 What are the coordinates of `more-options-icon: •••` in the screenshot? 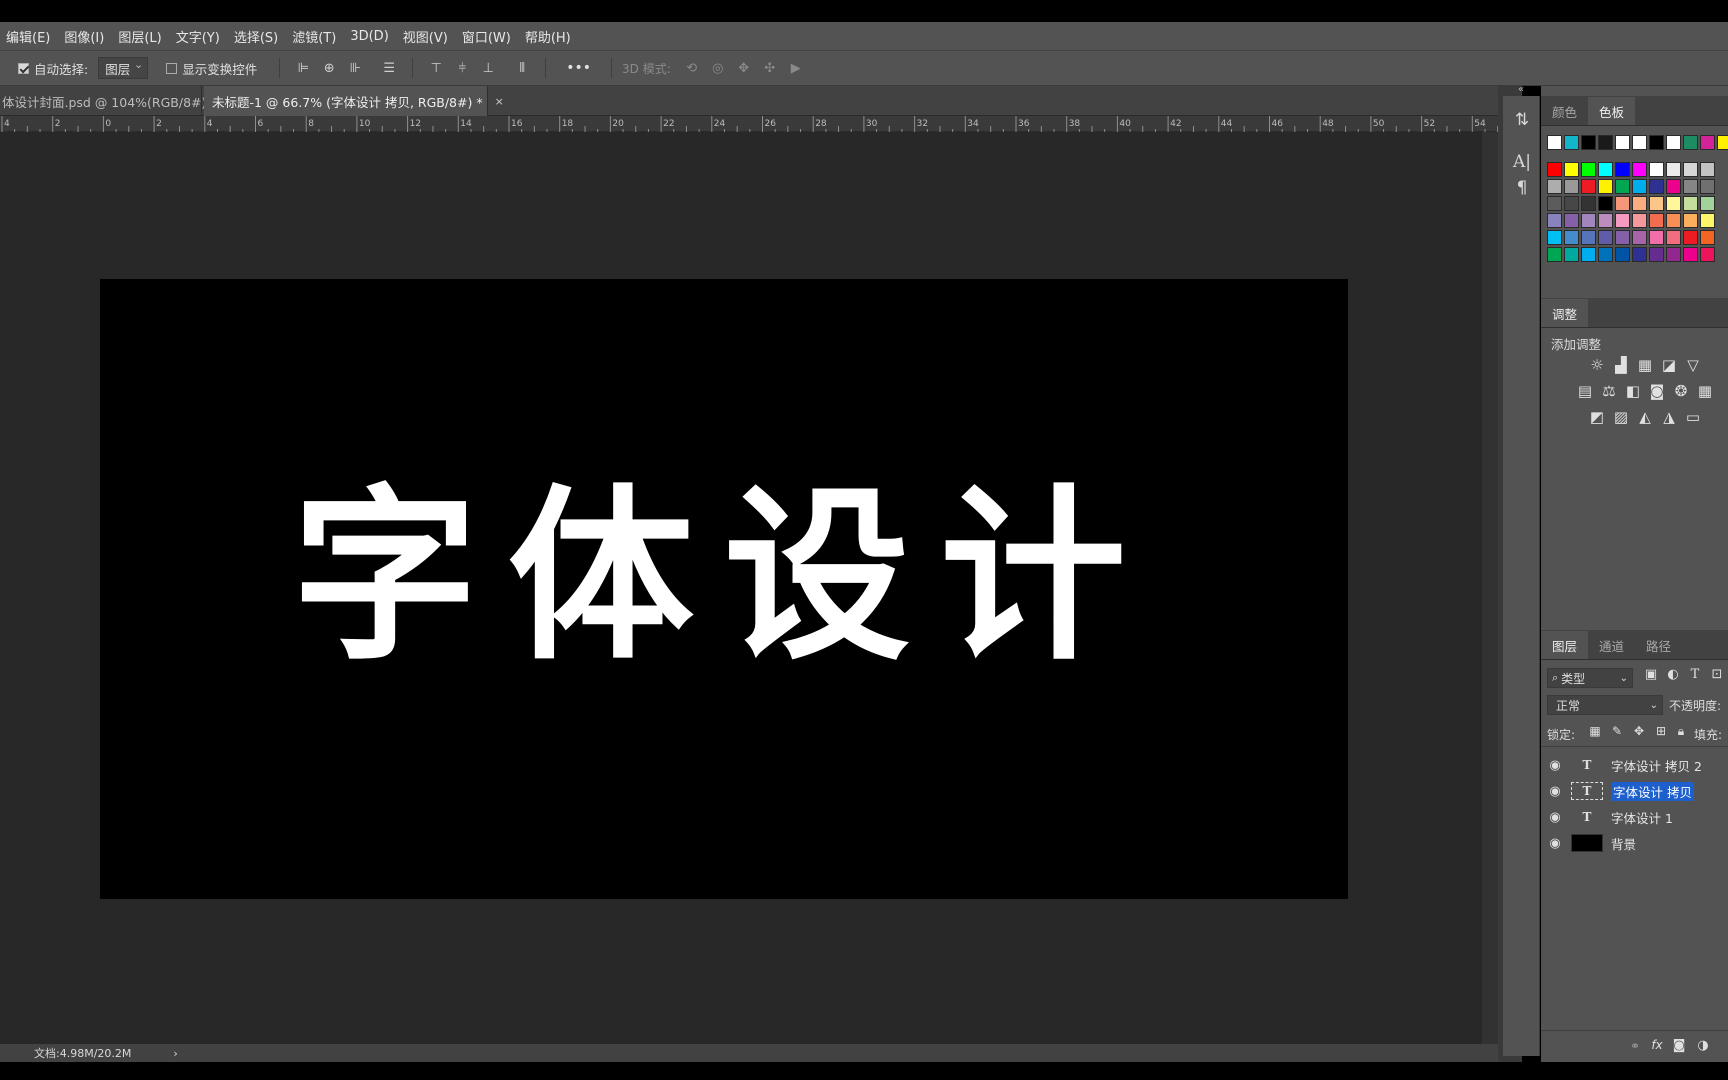 It's located at (578, 68).